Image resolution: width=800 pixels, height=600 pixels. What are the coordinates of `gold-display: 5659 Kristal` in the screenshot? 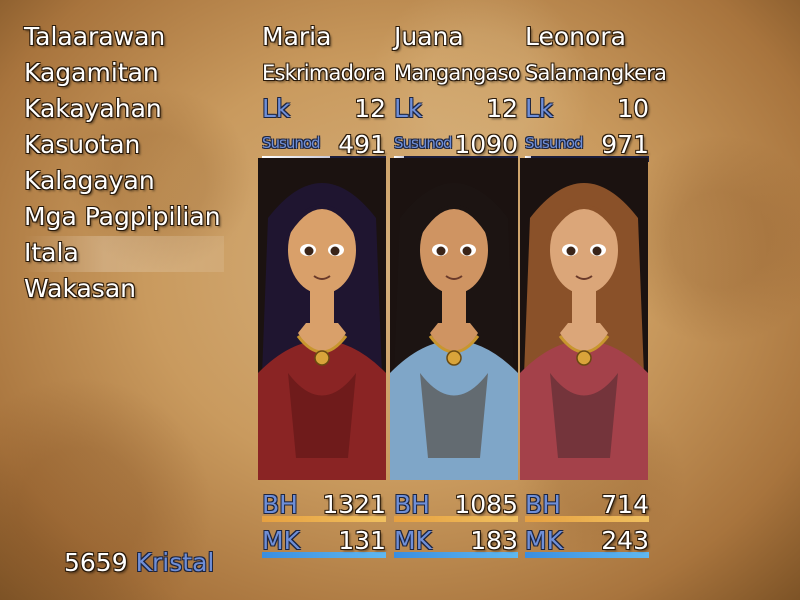 It's located at (139, 562).